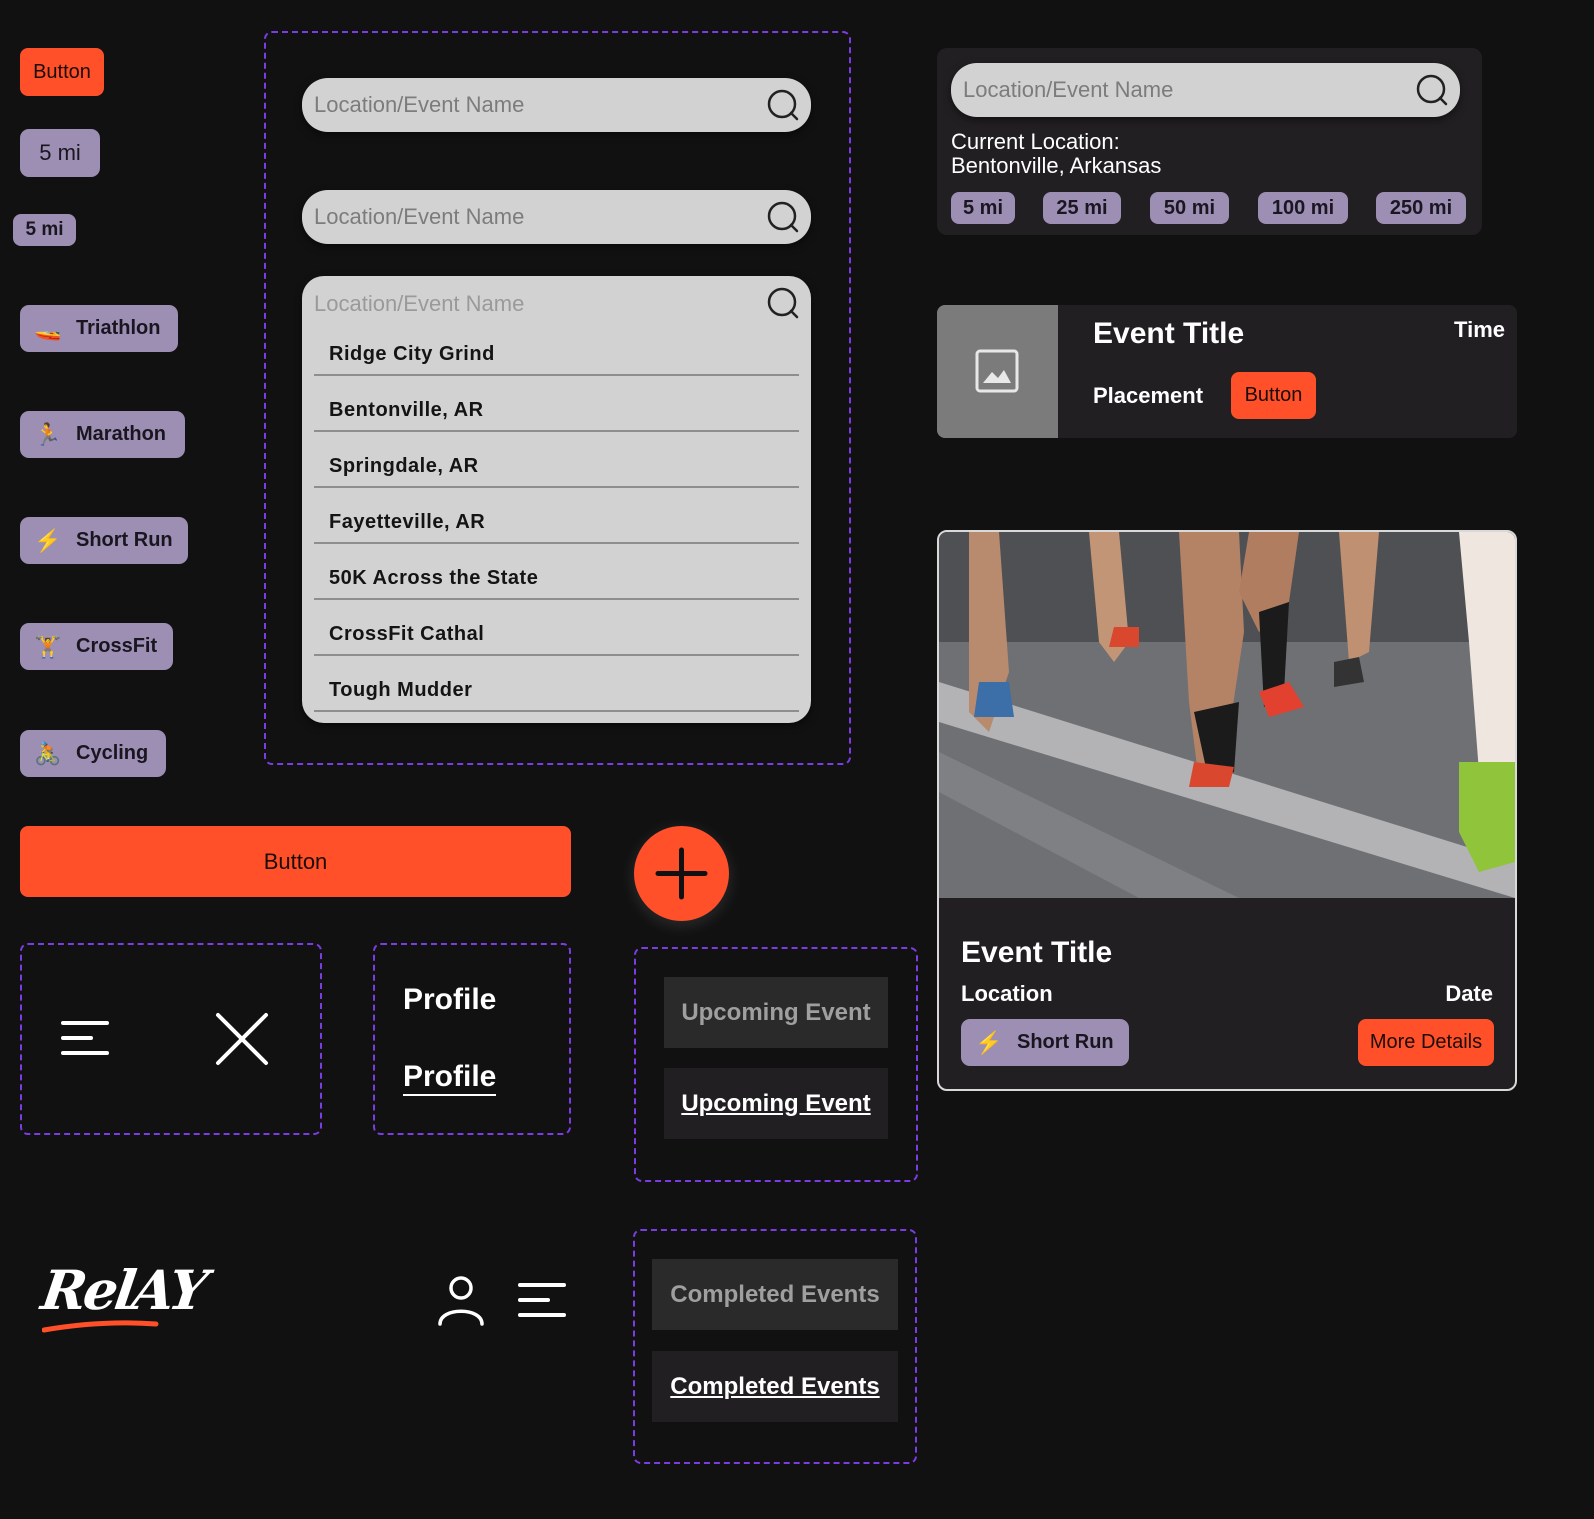 This screenshot has height=1519, width=1594. What do you see at coordinates (1148, 395) in the screenshot?
I see `result-placement: Placement` at bounding box center [1148, 395].